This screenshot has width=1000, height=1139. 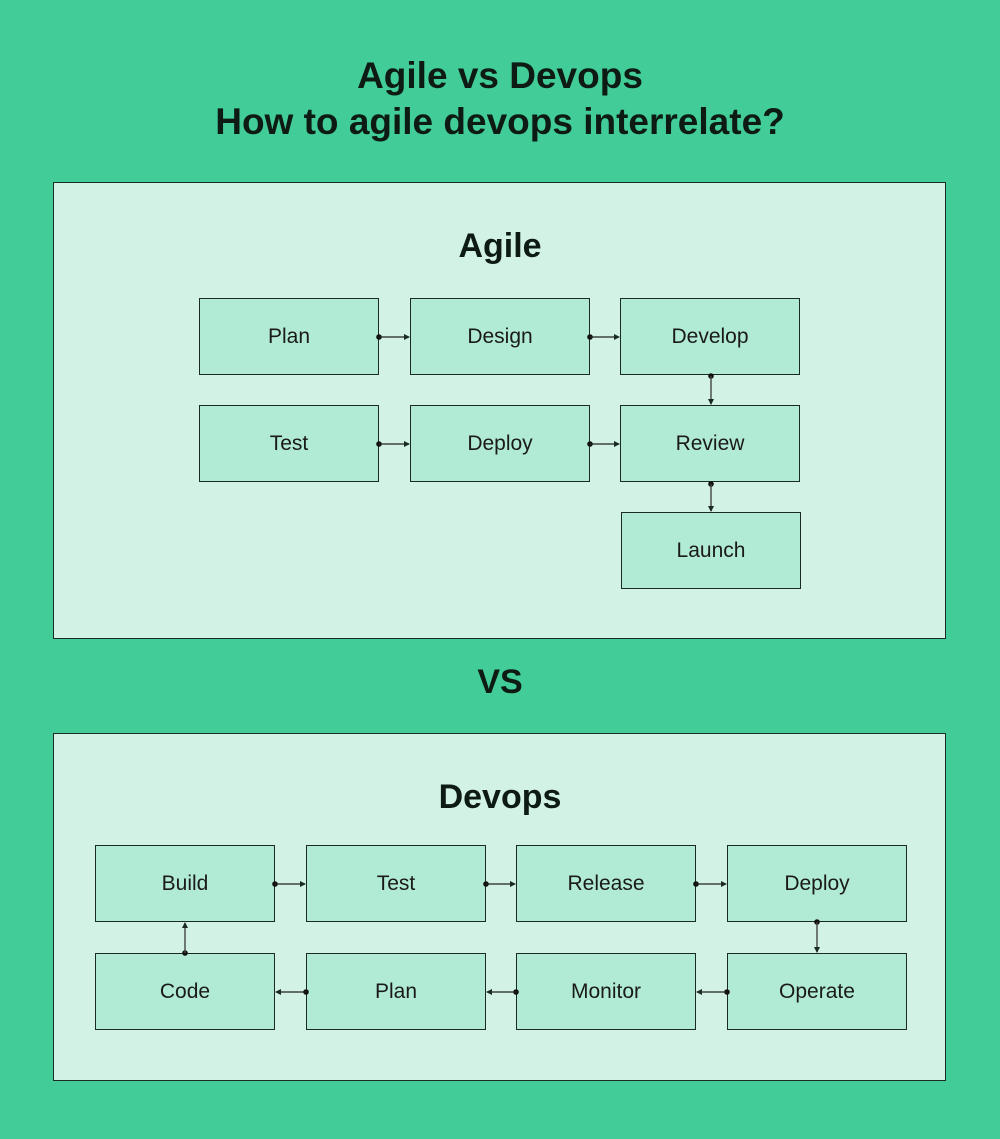 I want to click on devops-arrow-build-test, so click(x=289, y=884).